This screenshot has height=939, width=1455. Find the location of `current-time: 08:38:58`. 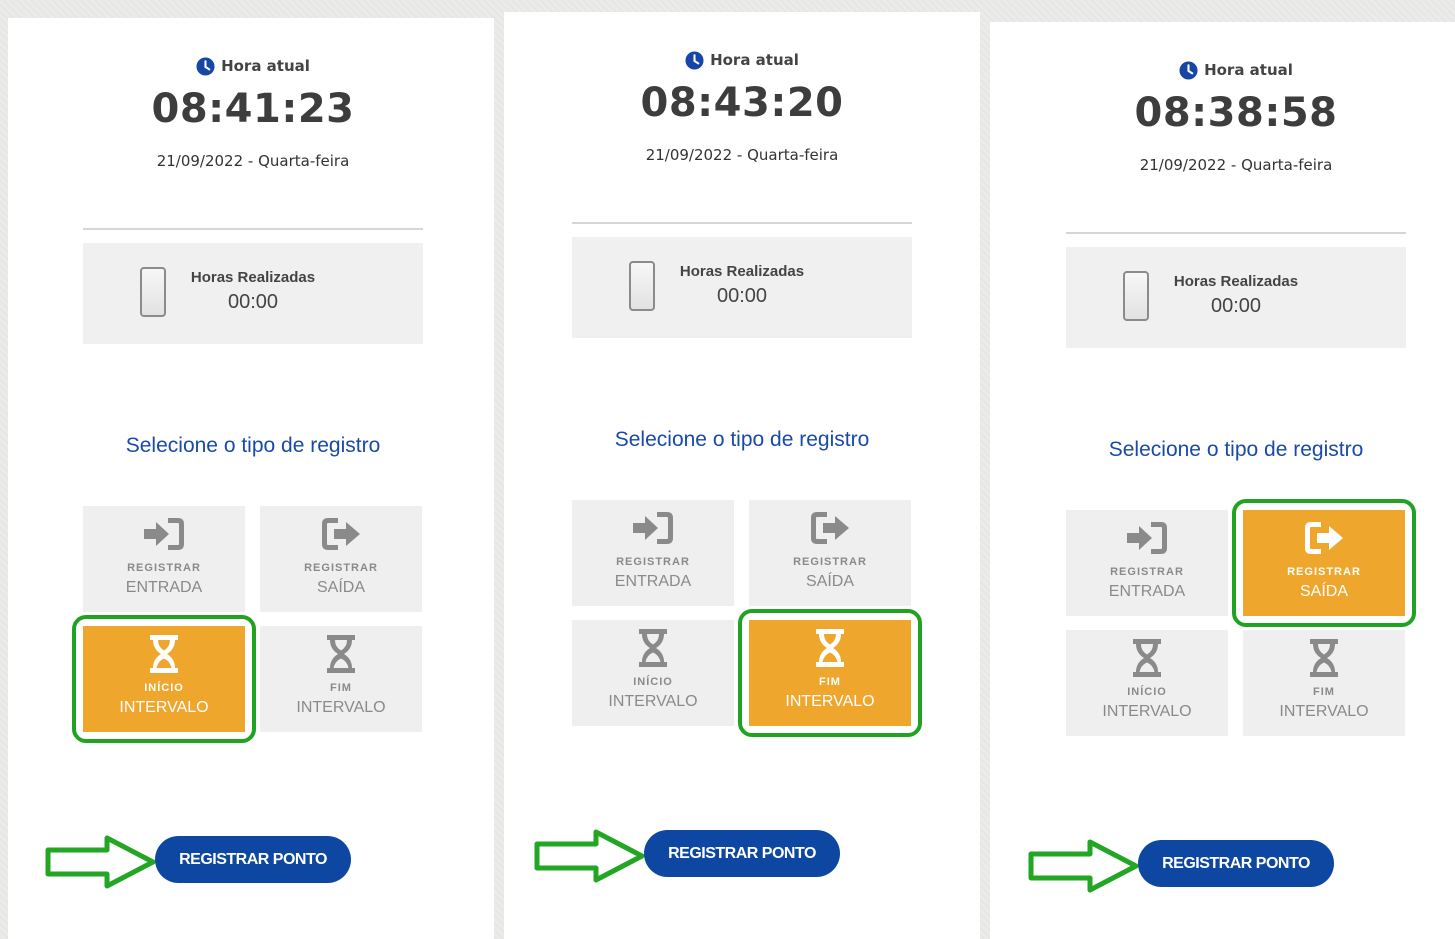

current-time: 08:38:58 is located at coordinates (1236, 113).